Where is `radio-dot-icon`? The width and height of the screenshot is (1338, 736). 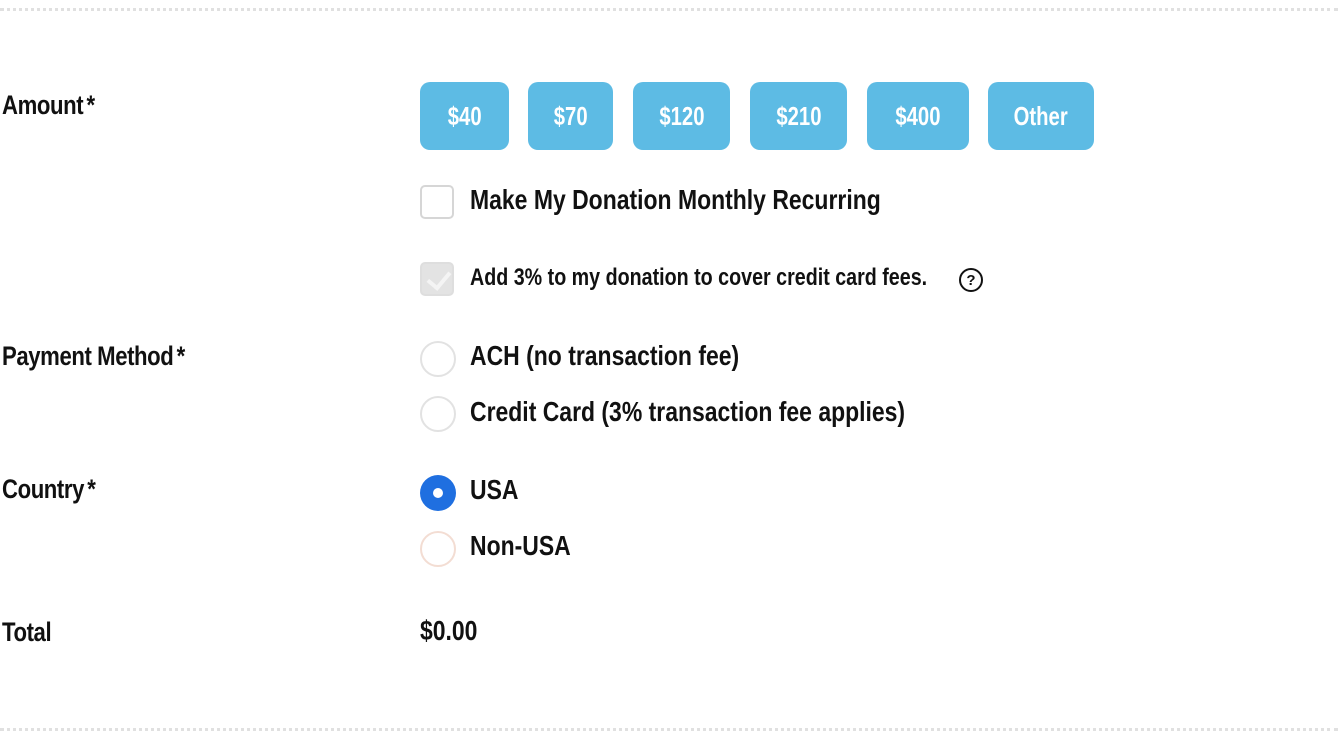
radio-dot-icon is located at coordinates (438, 493).